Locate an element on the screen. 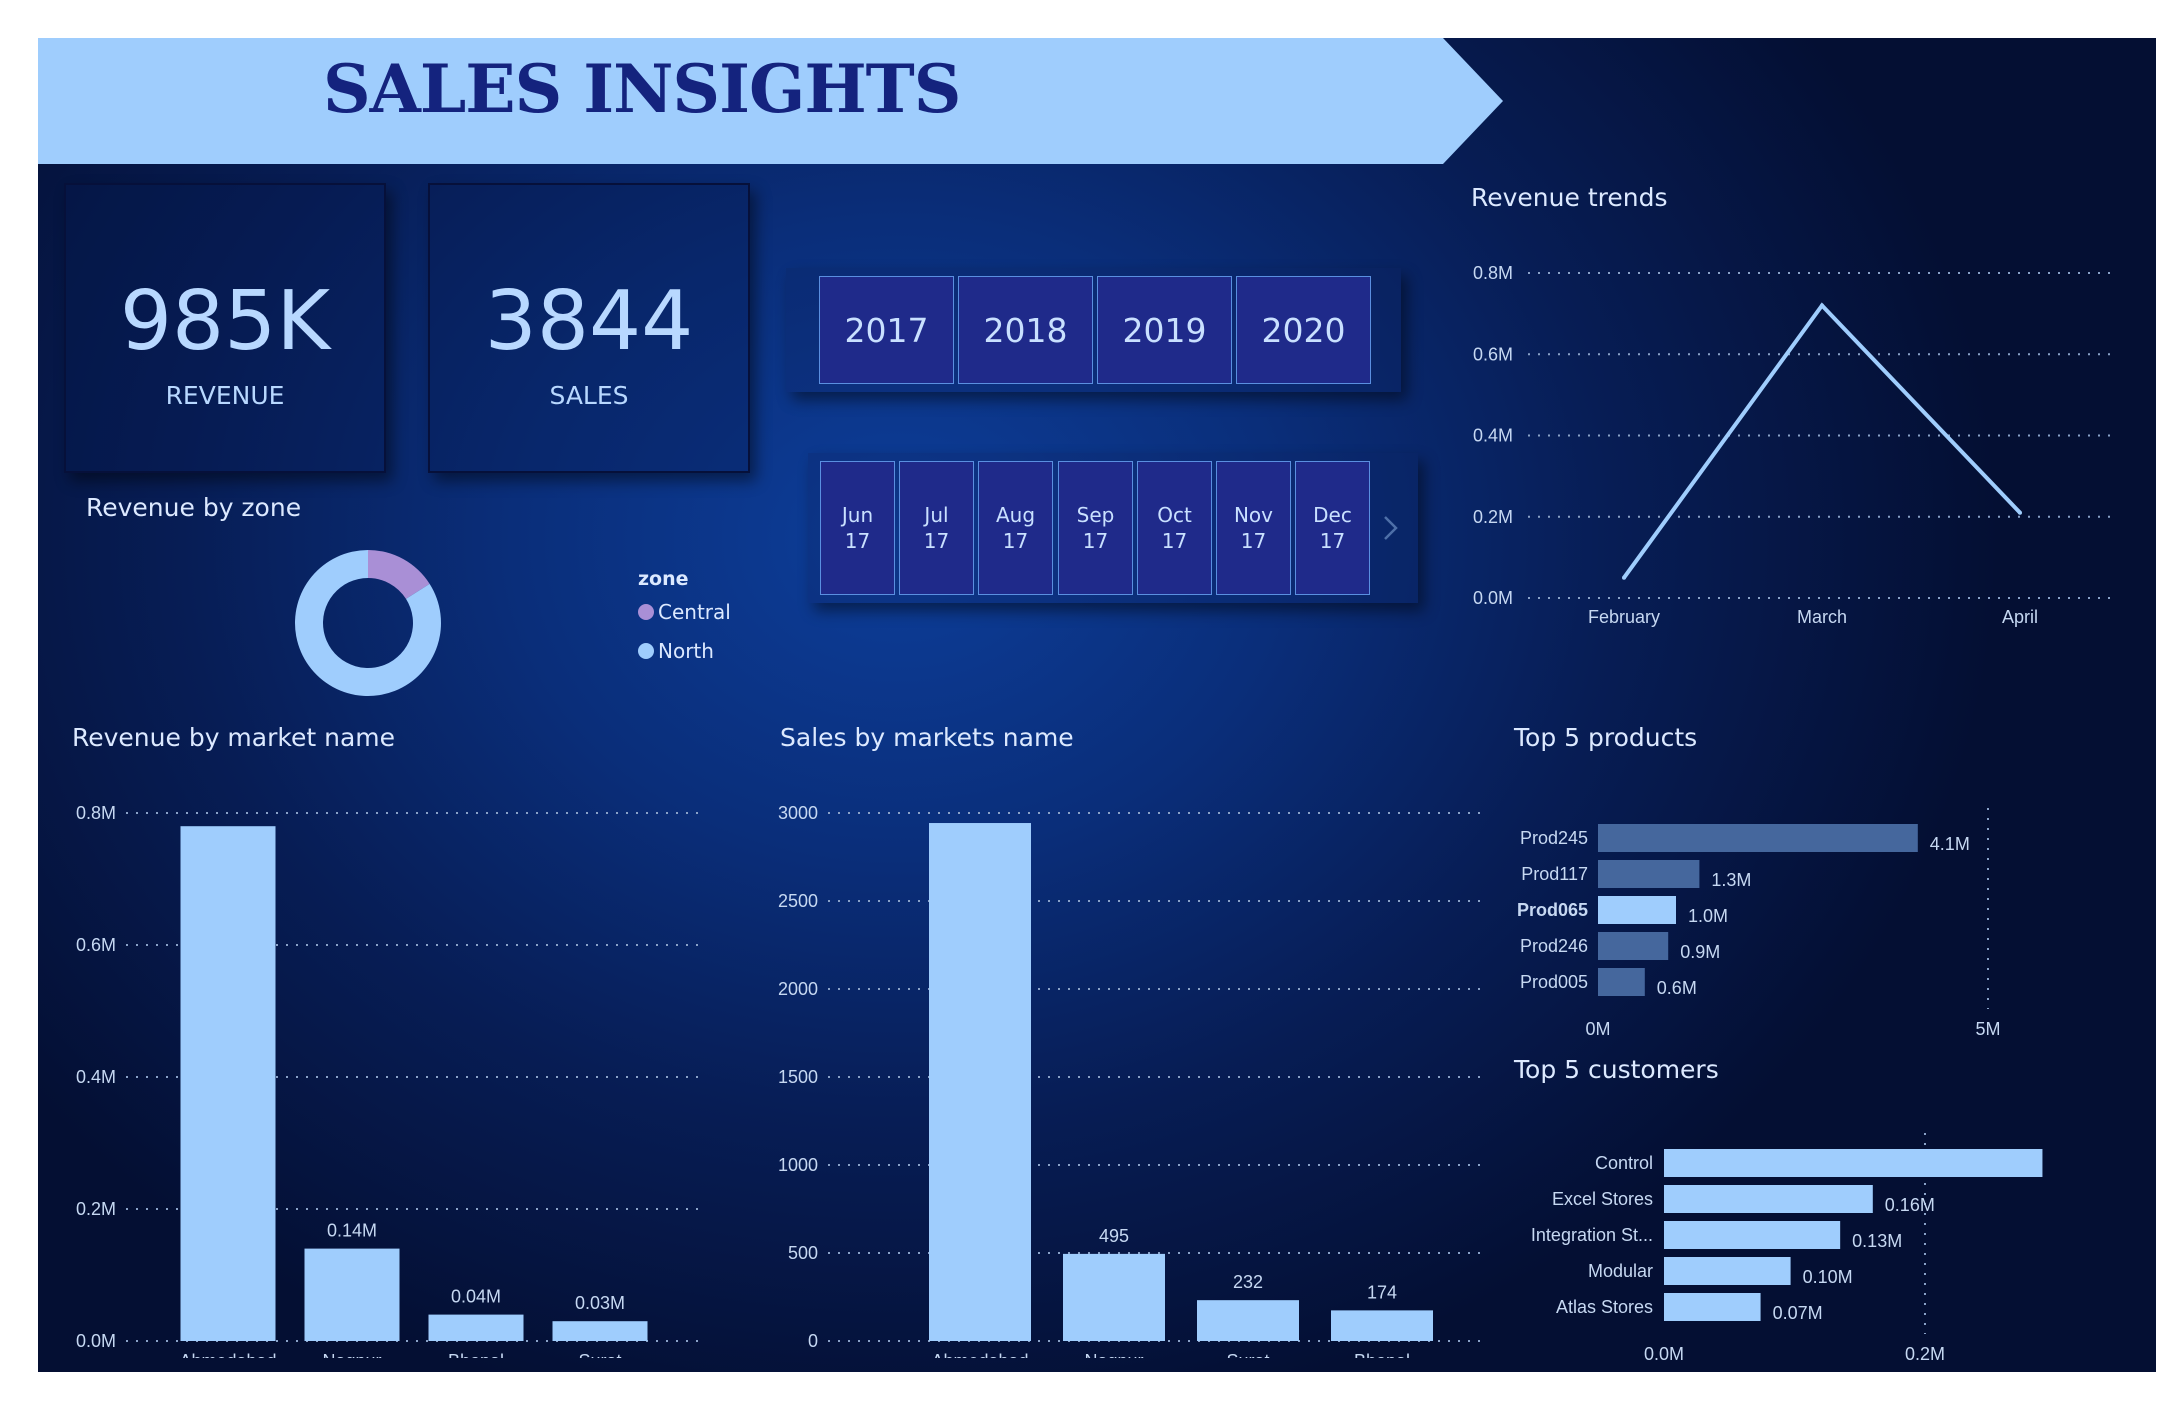 The image size is (2184, 1402). x-tick-label: 0M is located at coordinates (1597, 1029).